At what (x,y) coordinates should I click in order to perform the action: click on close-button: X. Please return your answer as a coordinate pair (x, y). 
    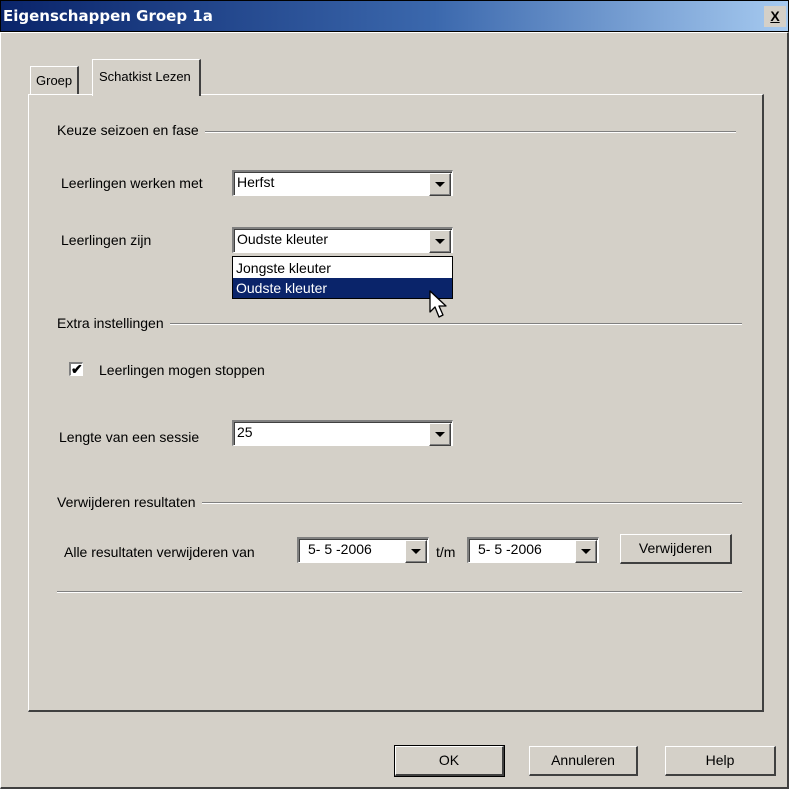
    Looking at the image, I should click on (775, 16).